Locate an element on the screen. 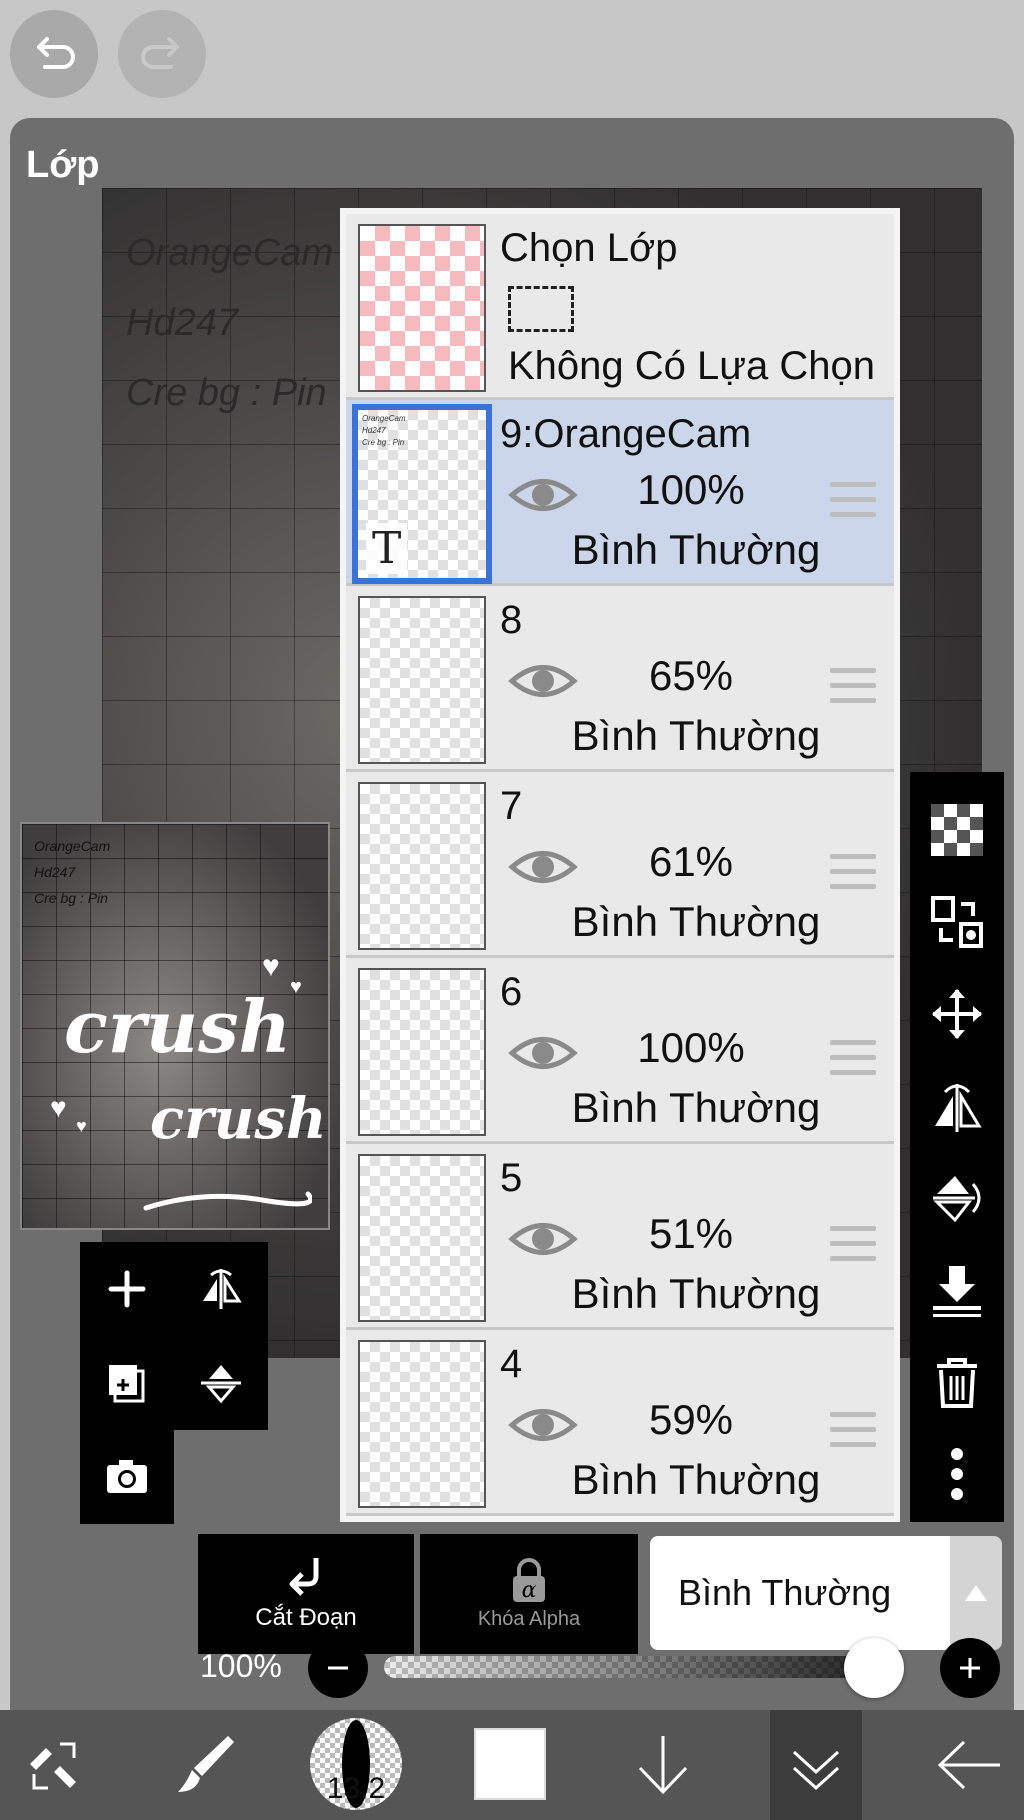 This screenshot has height=1820, width=1024. layer-thumb-text: OrangeCam is located at coordinates (384, 418).